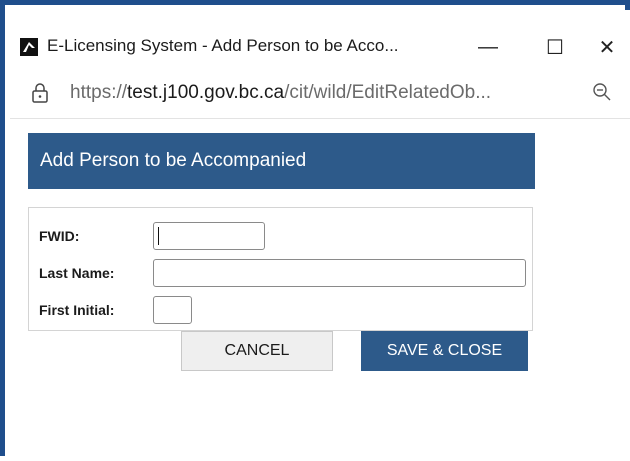 The width and height of the screenshot is (630, 461). I want to click on text-caret, so click(158, 236).